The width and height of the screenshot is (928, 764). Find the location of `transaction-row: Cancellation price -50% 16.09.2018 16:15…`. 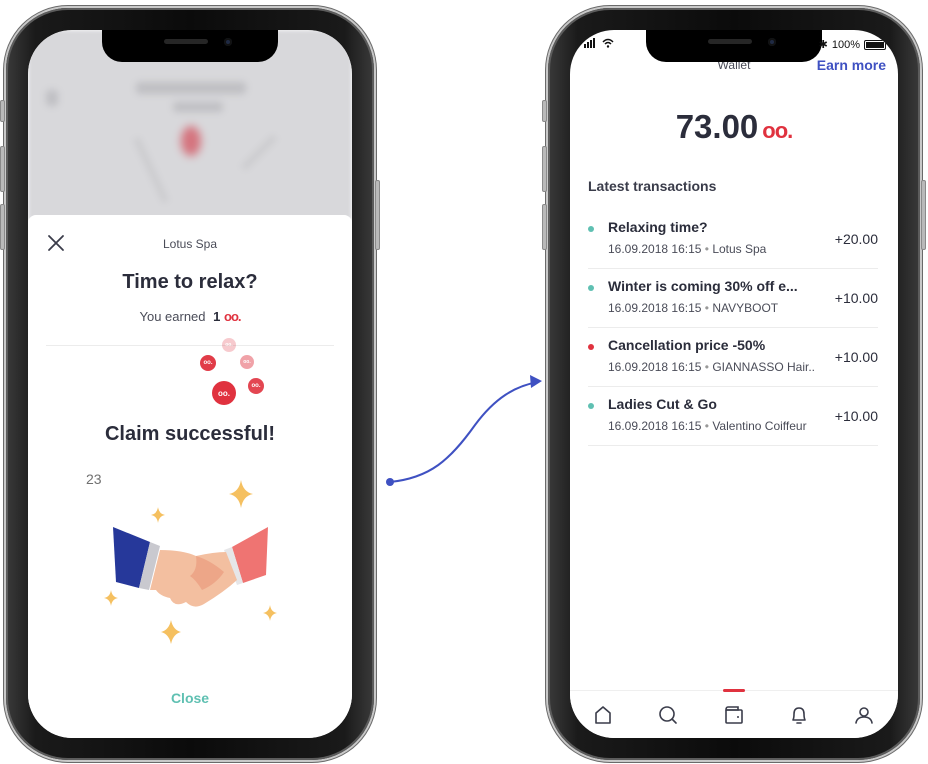

transaction-row: Cancellation price -50% 16.09.2018 16:15… is located at coordinates (733, 357).